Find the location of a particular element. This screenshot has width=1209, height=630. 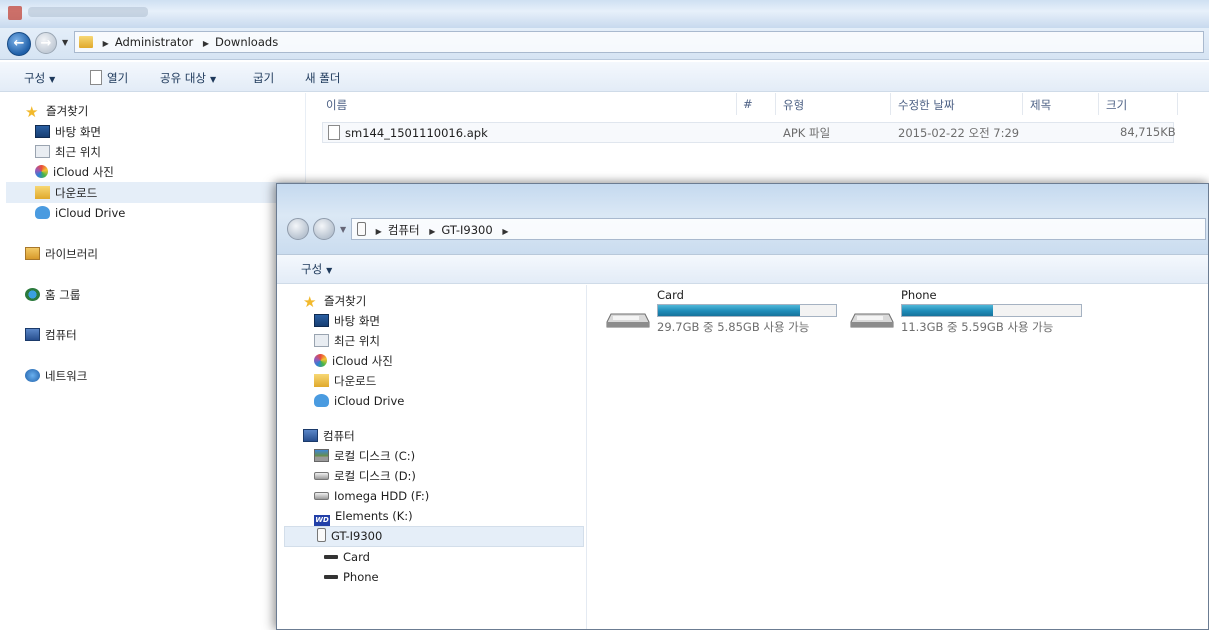

free-space-card: 29.7GB 중 5.85GB 사용 가능 is located at coordinates (733, 327).